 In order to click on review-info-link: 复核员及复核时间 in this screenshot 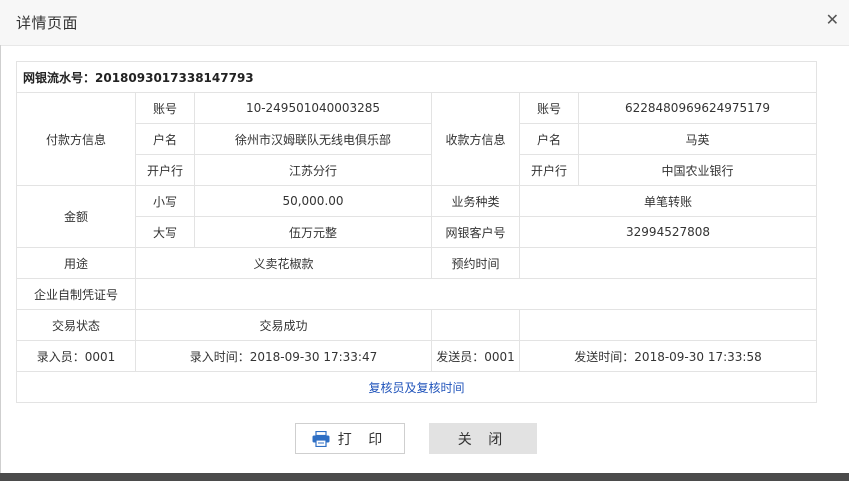, I will do `click(417, 388)`.